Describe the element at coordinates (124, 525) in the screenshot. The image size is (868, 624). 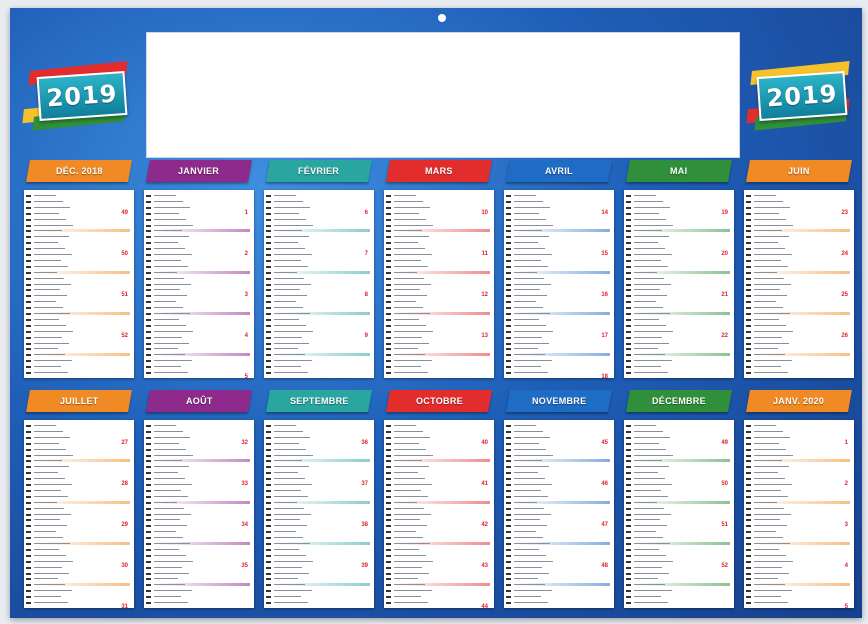
I see `week-number: 29` at that location.